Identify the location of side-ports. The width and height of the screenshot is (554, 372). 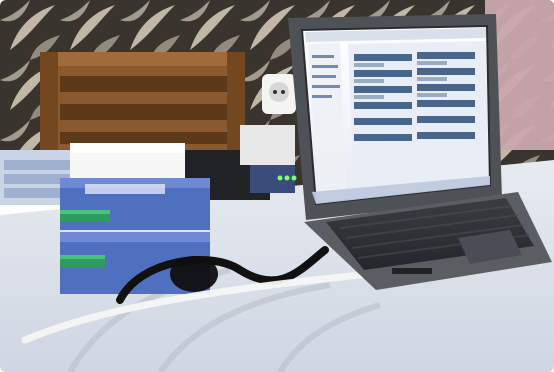
(412, 271).